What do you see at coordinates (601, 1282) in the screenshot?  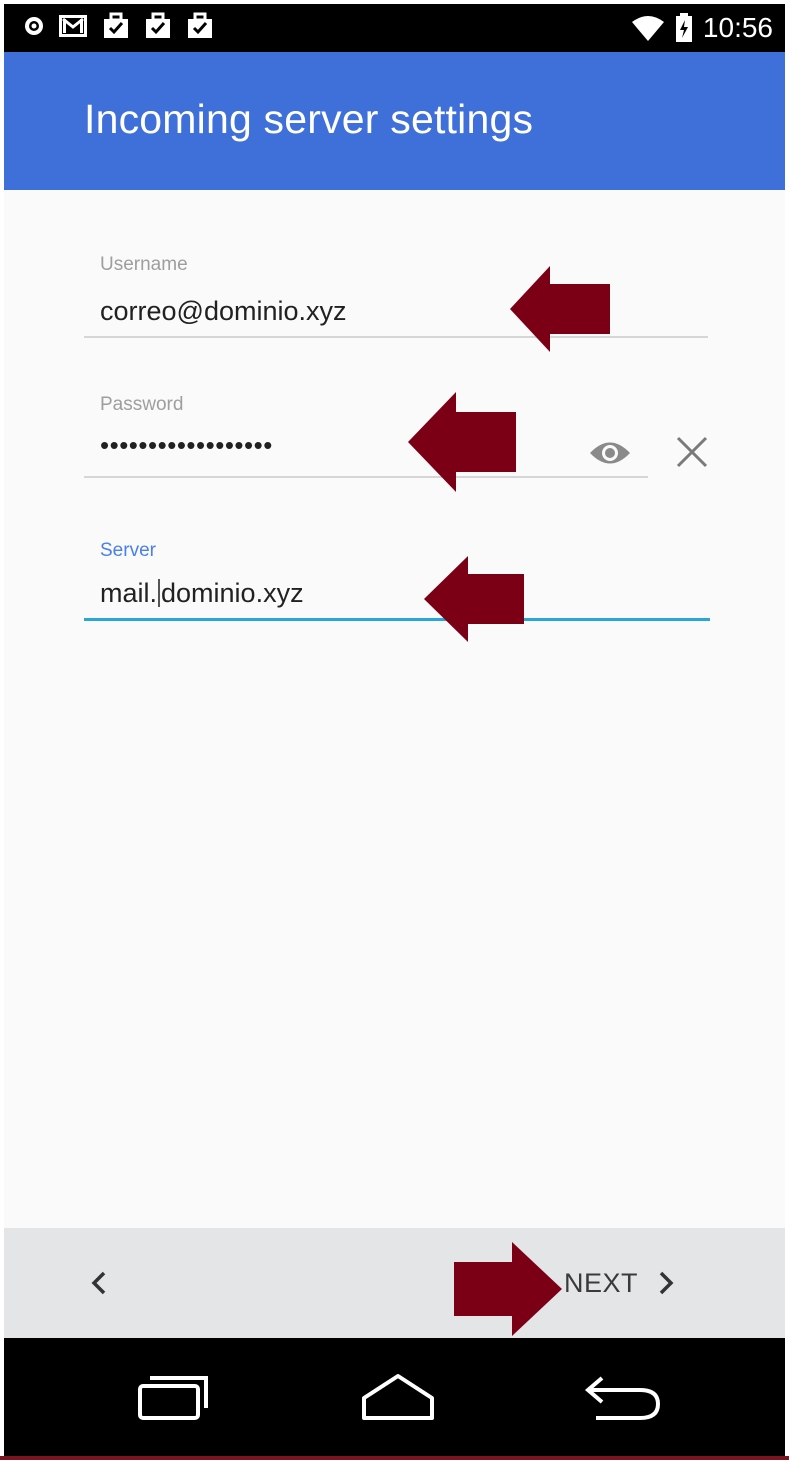 I see `next-label: NEXT` at bounding box center [601, 1282].